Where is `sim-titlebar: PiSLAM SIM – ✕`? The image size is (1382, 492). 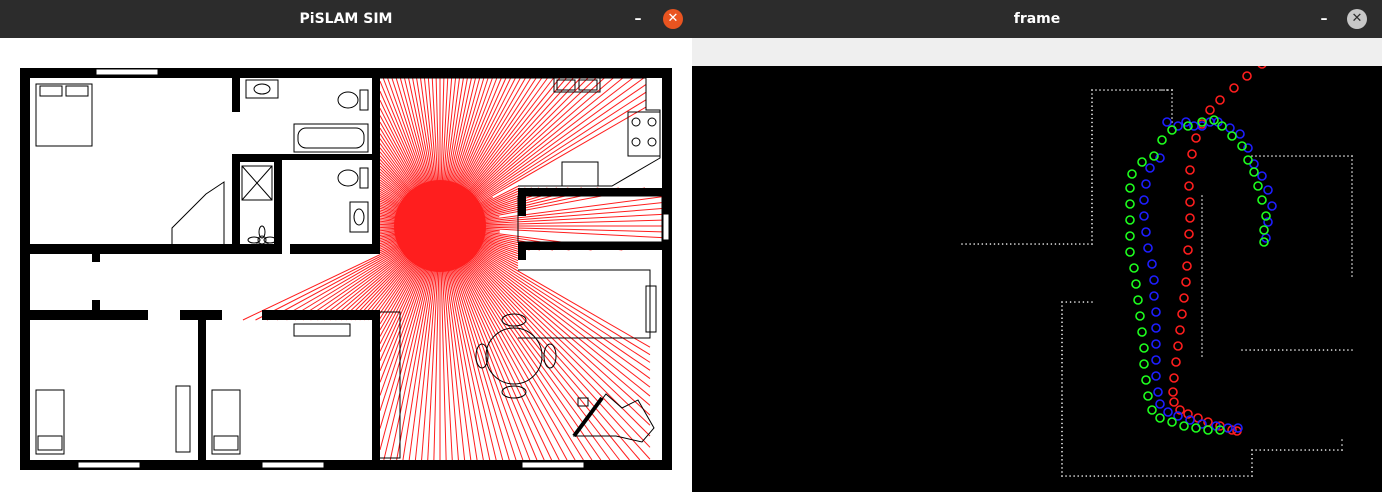
sim-titlebar: PiSLAM SIM – ✕ is located at coordinates (346, 19).